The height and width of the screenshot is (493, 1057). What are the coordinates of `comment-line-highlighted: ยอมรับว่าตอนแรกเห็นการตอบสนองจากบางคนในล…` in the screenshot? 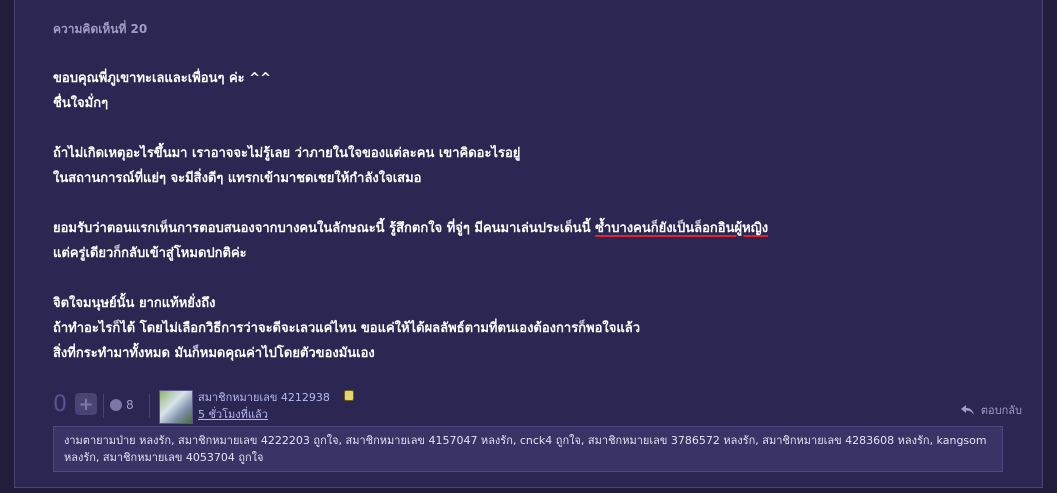 It's located at (533, 228).